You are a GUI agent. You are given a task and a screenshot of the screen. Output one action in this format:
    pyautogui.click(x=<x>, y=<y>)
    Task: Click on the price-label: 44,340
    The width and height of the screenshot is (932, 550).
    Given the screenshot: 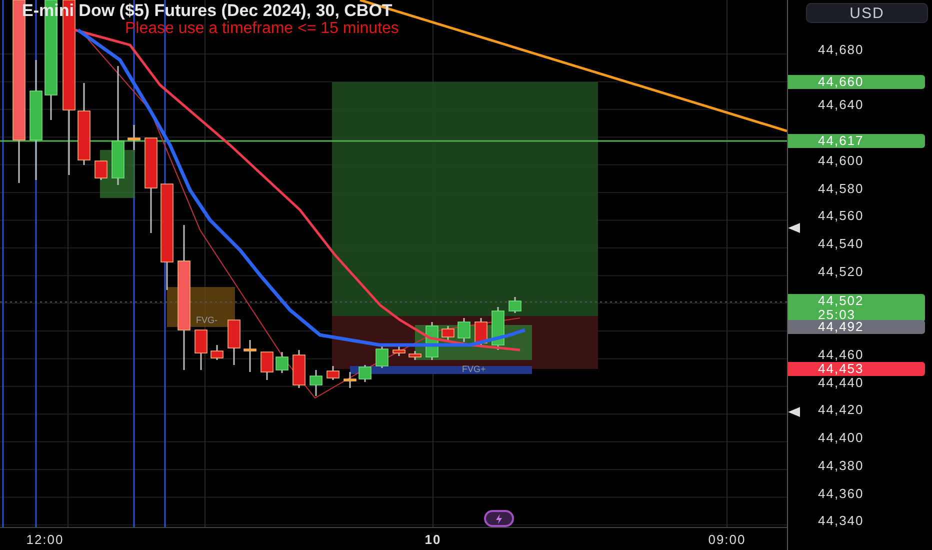 What is the action you would take?
    pyautogui.click(x=841, y=521)
    